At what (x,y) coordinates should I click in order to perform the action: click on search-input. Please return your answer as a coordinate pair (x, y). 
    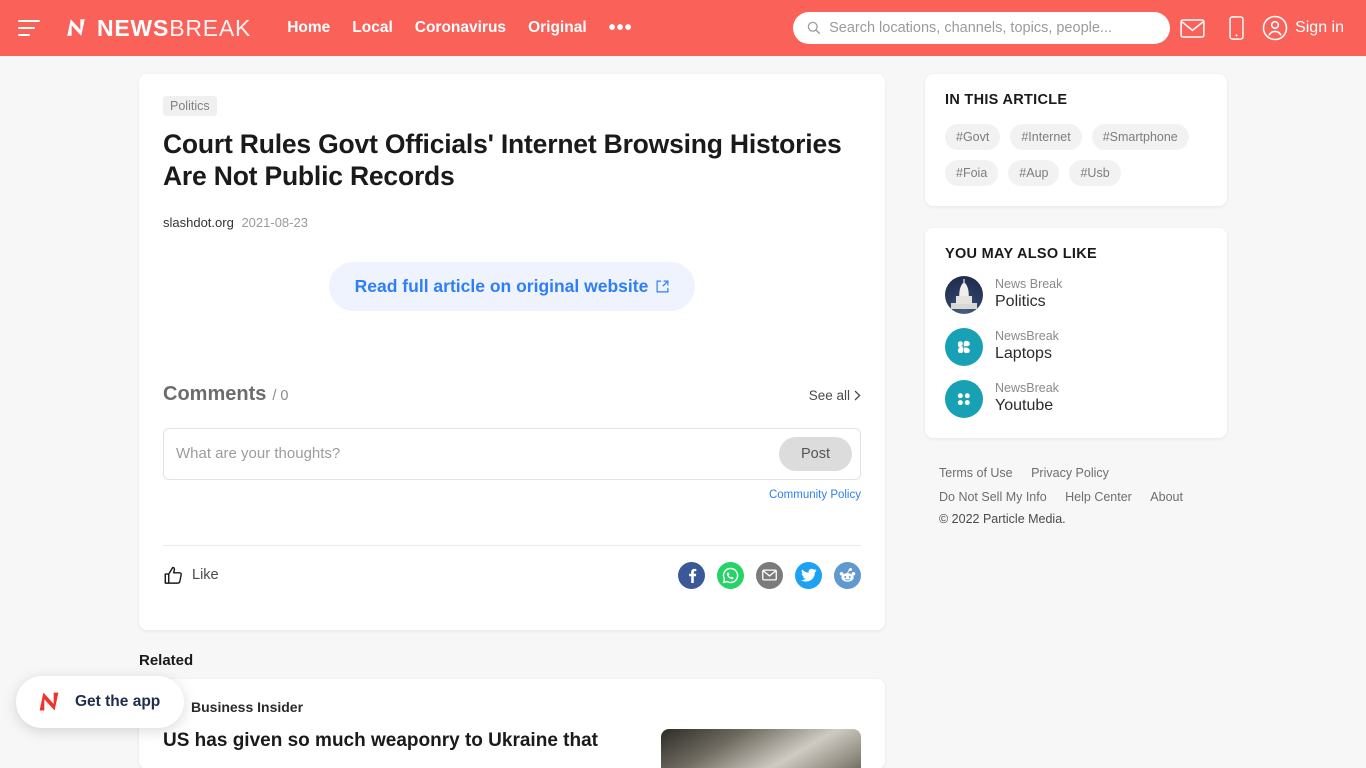
    Looking at the image, I should click on (993, 28).